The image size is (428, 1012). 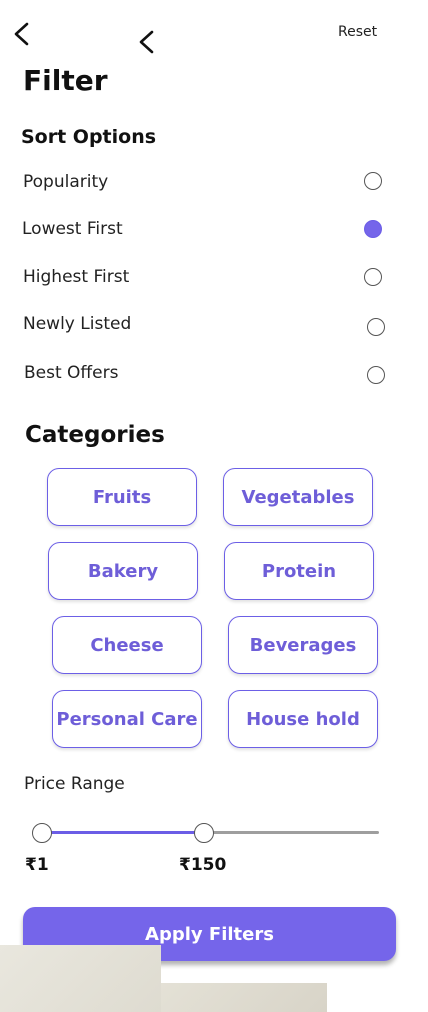 I want to click on price-min-value: ₹1, so click(x=37, y=865).